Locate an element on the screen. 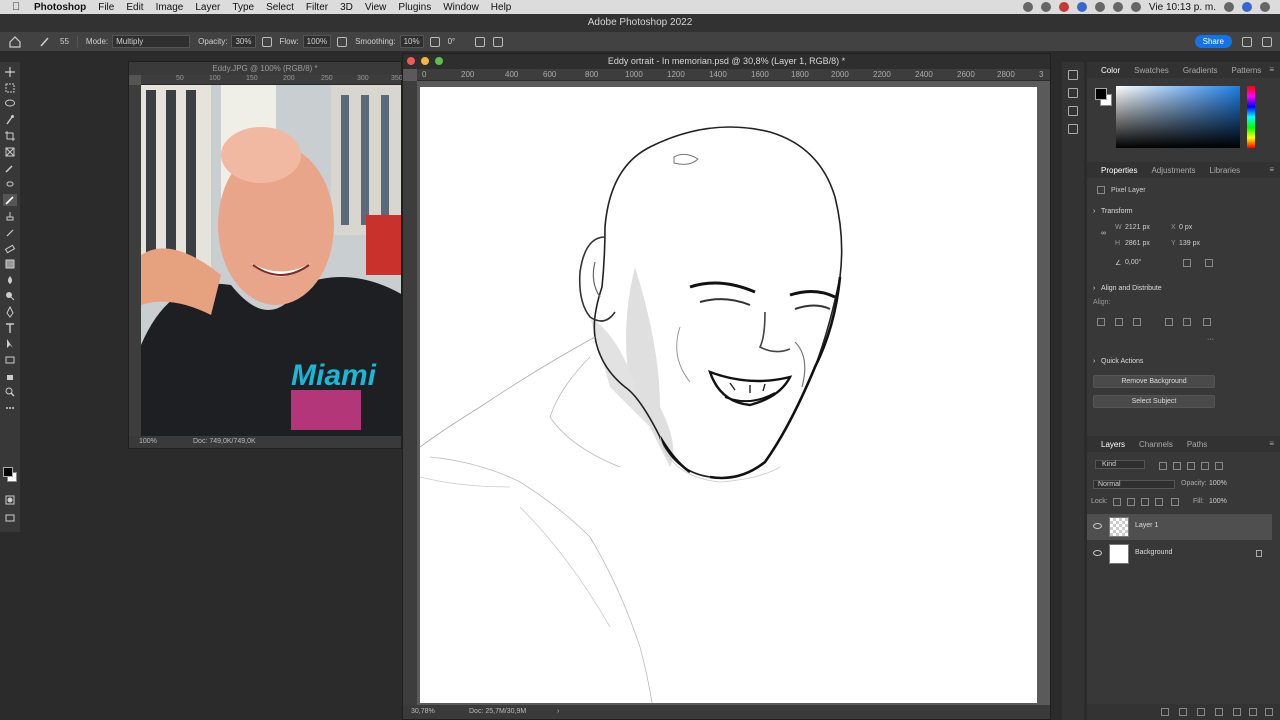  pressure-size-icon is located at coordinates (480, 41).